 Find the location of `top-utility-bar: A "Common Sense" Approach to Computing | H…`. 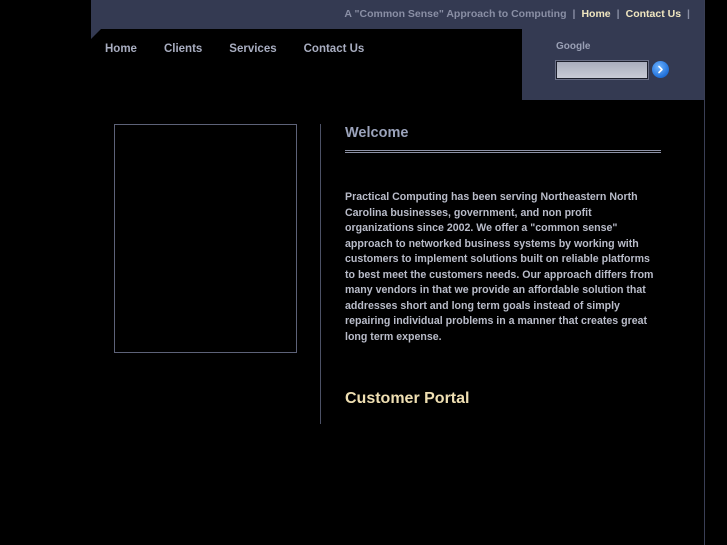

top-utility-bar: A "Common Sense" Approach to Computing | H… is located at coordinates (397, 14).